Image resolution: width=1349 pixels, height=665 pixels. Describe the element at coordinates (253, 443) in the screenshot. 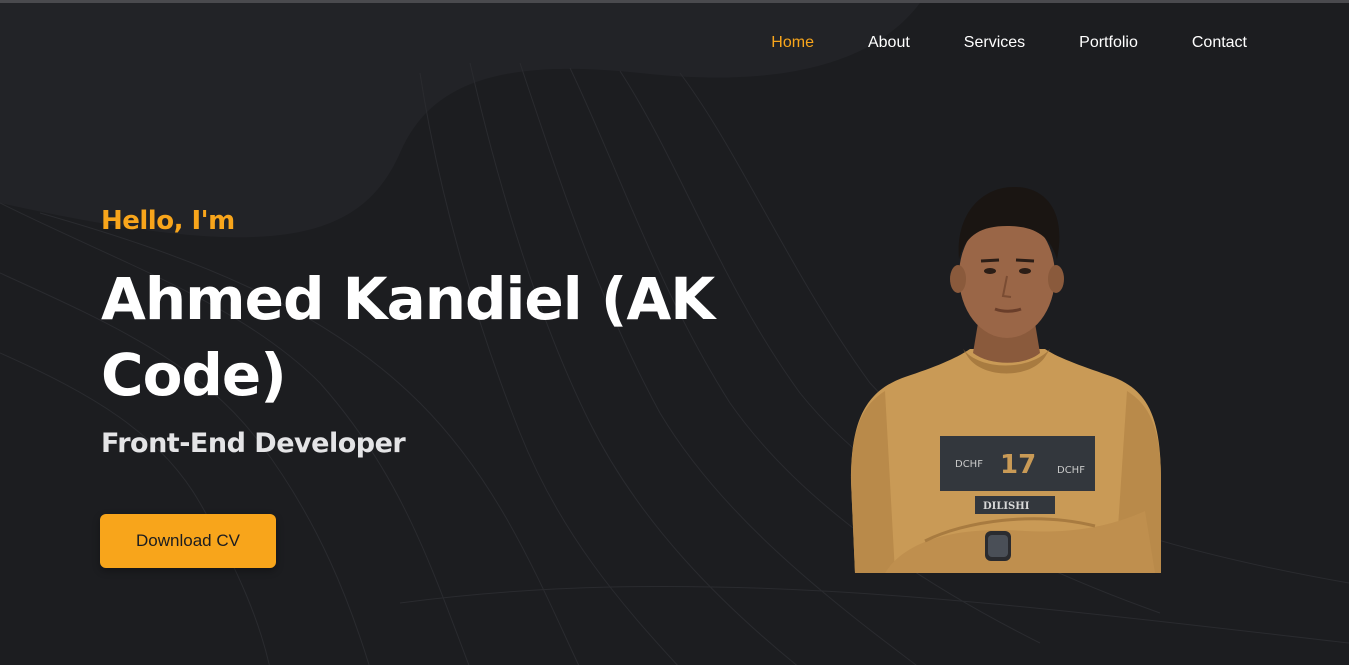

I see `hero-role: Front-End Developer` at that location.